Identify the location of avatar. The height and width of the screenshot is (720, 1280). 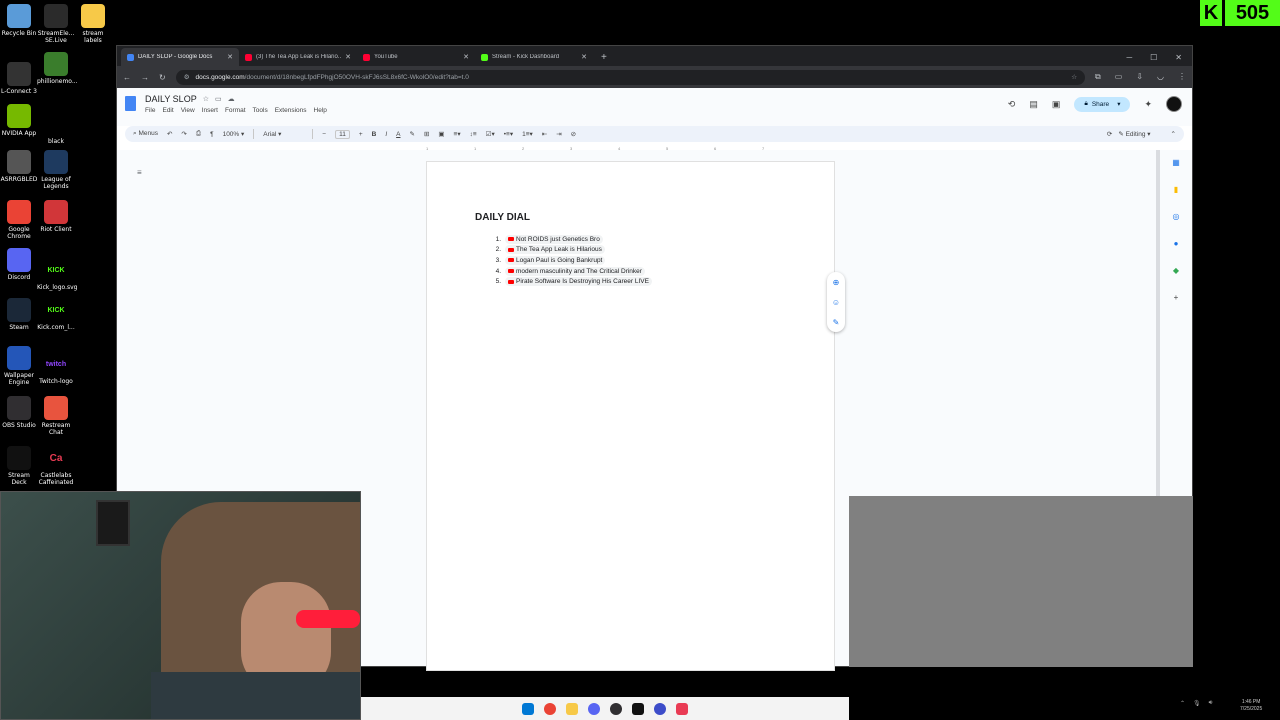
(1174, 104).